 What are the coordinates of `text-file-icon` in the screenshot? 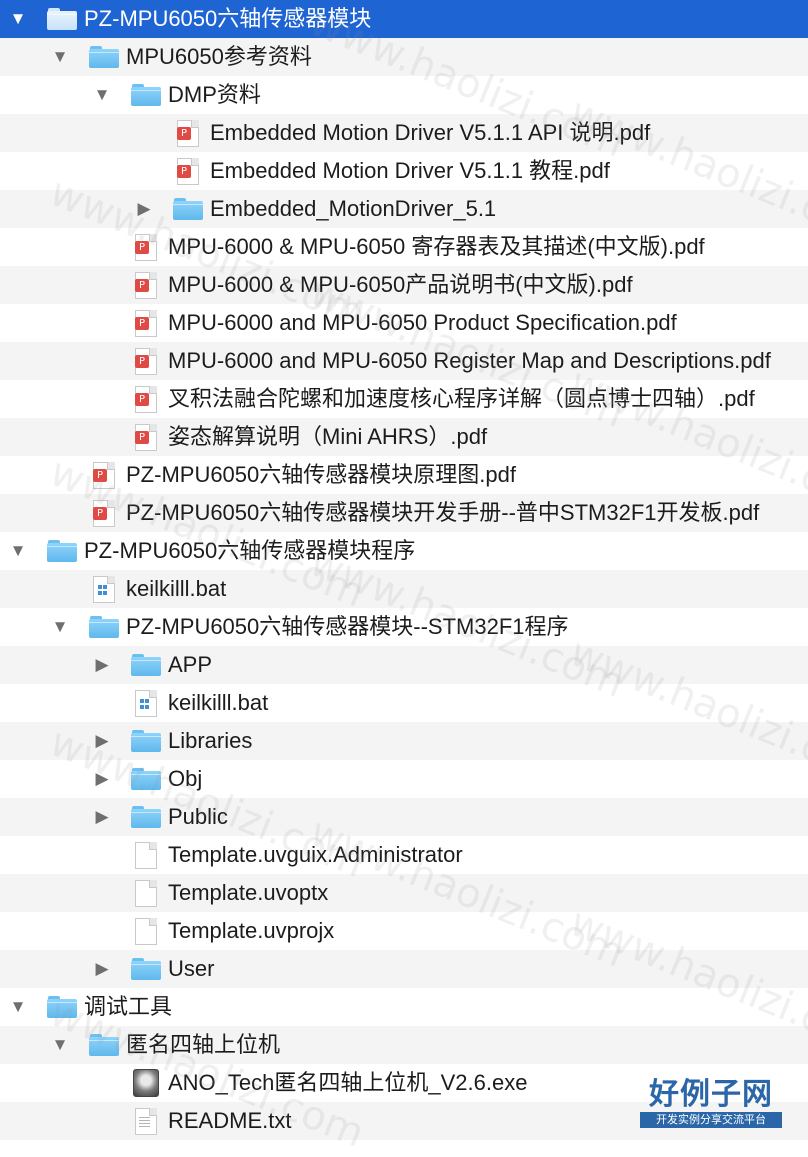 It's located at (146, 1121).